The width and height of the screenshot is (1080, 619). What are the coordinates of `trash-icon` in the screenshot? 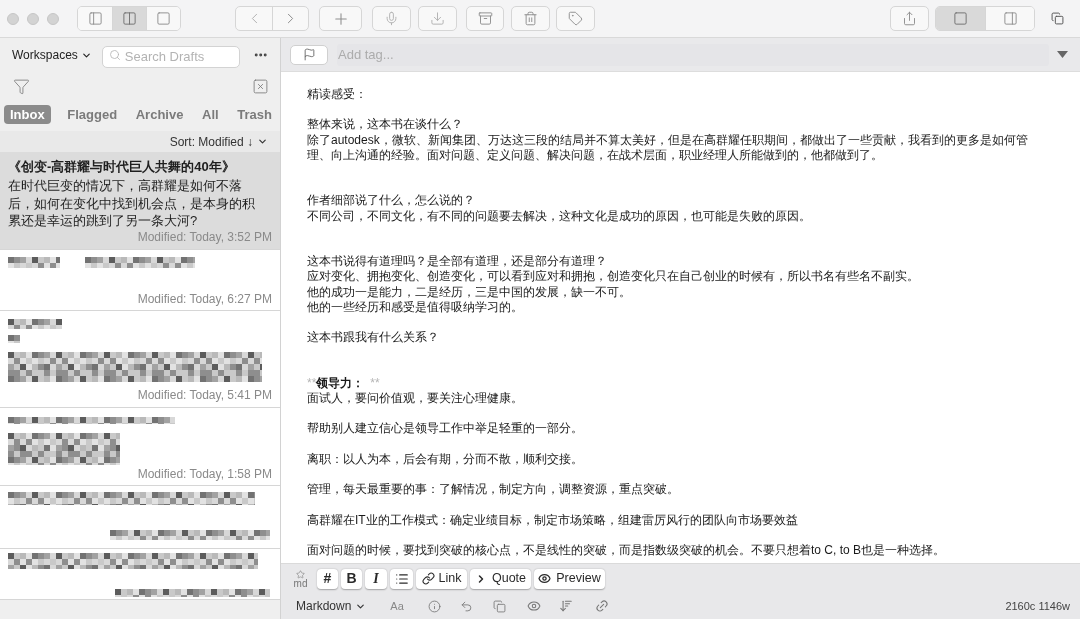 It's located at (530, 18).